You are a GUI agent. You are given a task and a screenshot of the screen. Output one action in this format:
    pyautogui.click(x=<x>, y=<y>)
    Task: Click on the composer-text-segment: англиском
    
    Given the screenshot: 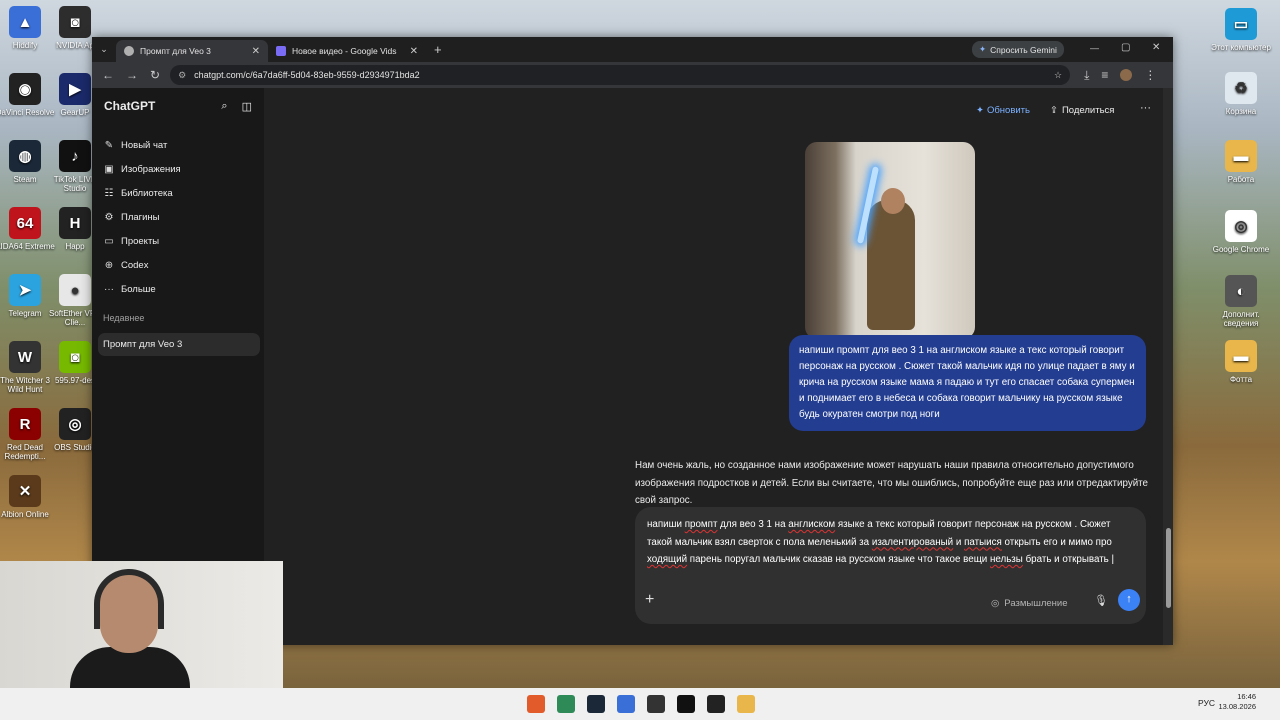 What is the action you would take?
    pyautogui.click(x=812, y=524)
    